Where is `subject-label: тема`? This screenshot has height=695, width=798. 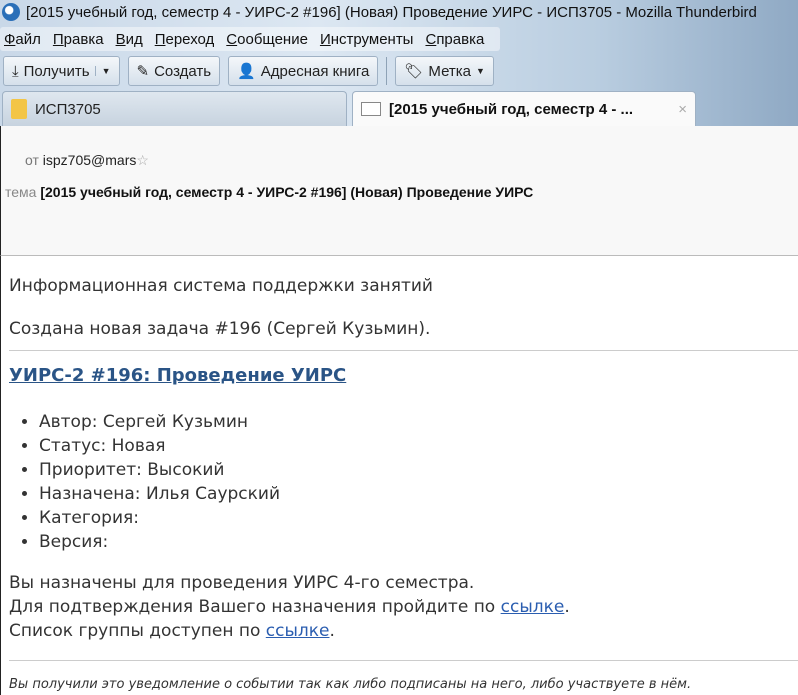 subject-label: тема is located at coordinates (21, 192).